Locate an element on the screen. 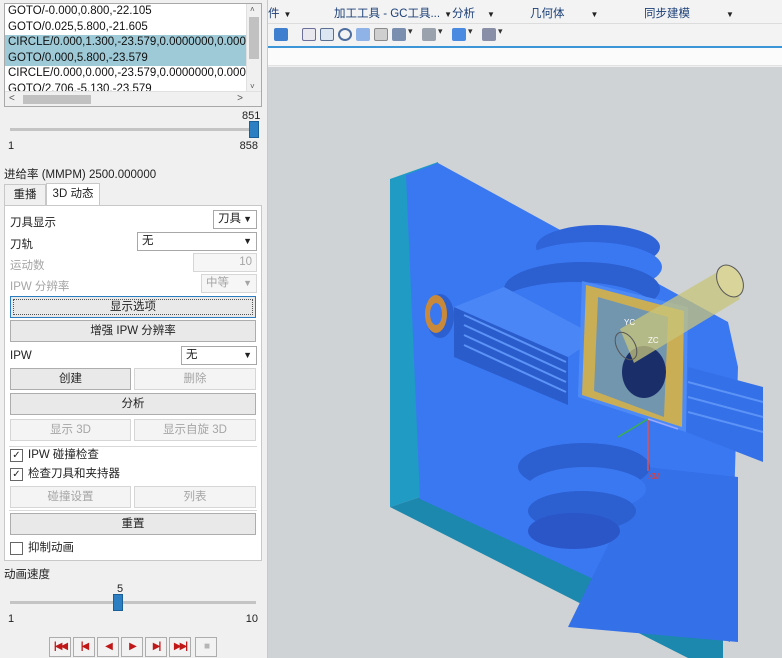 The image size is (782, 658). toolpath-line: GOTO/-0.000,0.800,-22.105 is located at coordinates (125, 12).